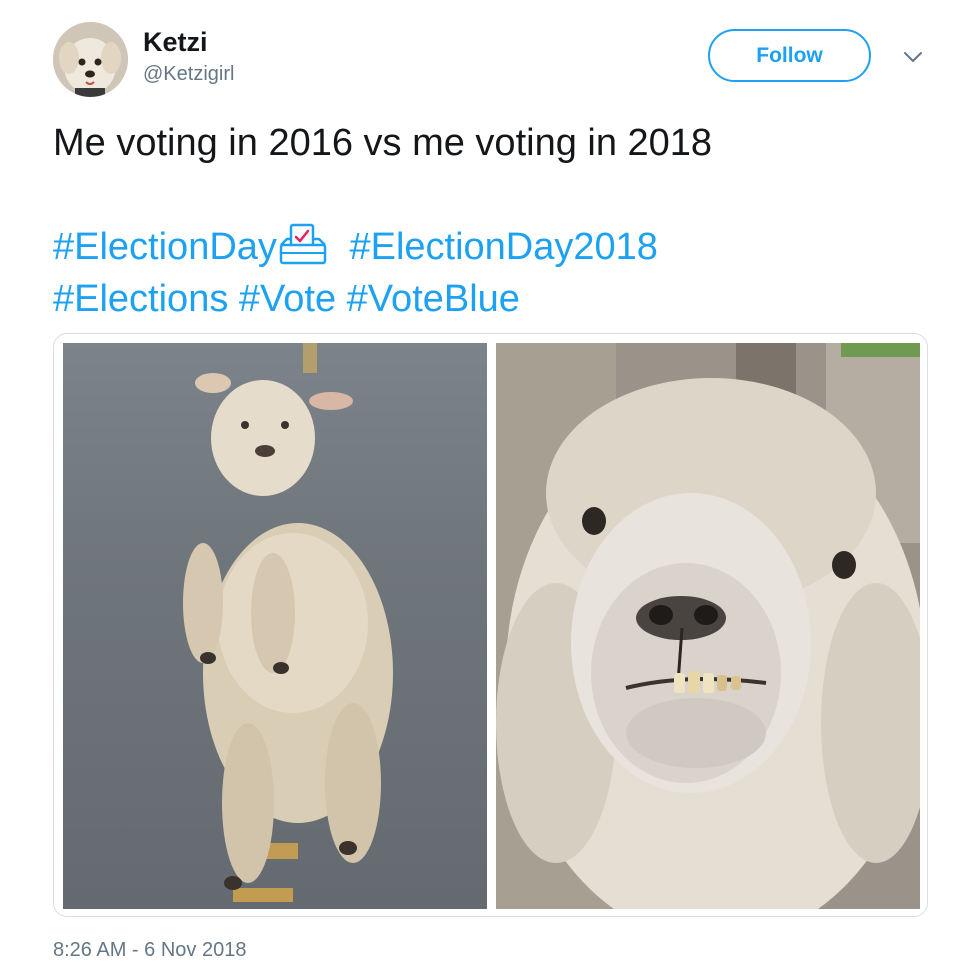 This screenshot has height=974, width=980. I want to click on hashtag-voteblue: #VoteBlue, so click(433, 299).